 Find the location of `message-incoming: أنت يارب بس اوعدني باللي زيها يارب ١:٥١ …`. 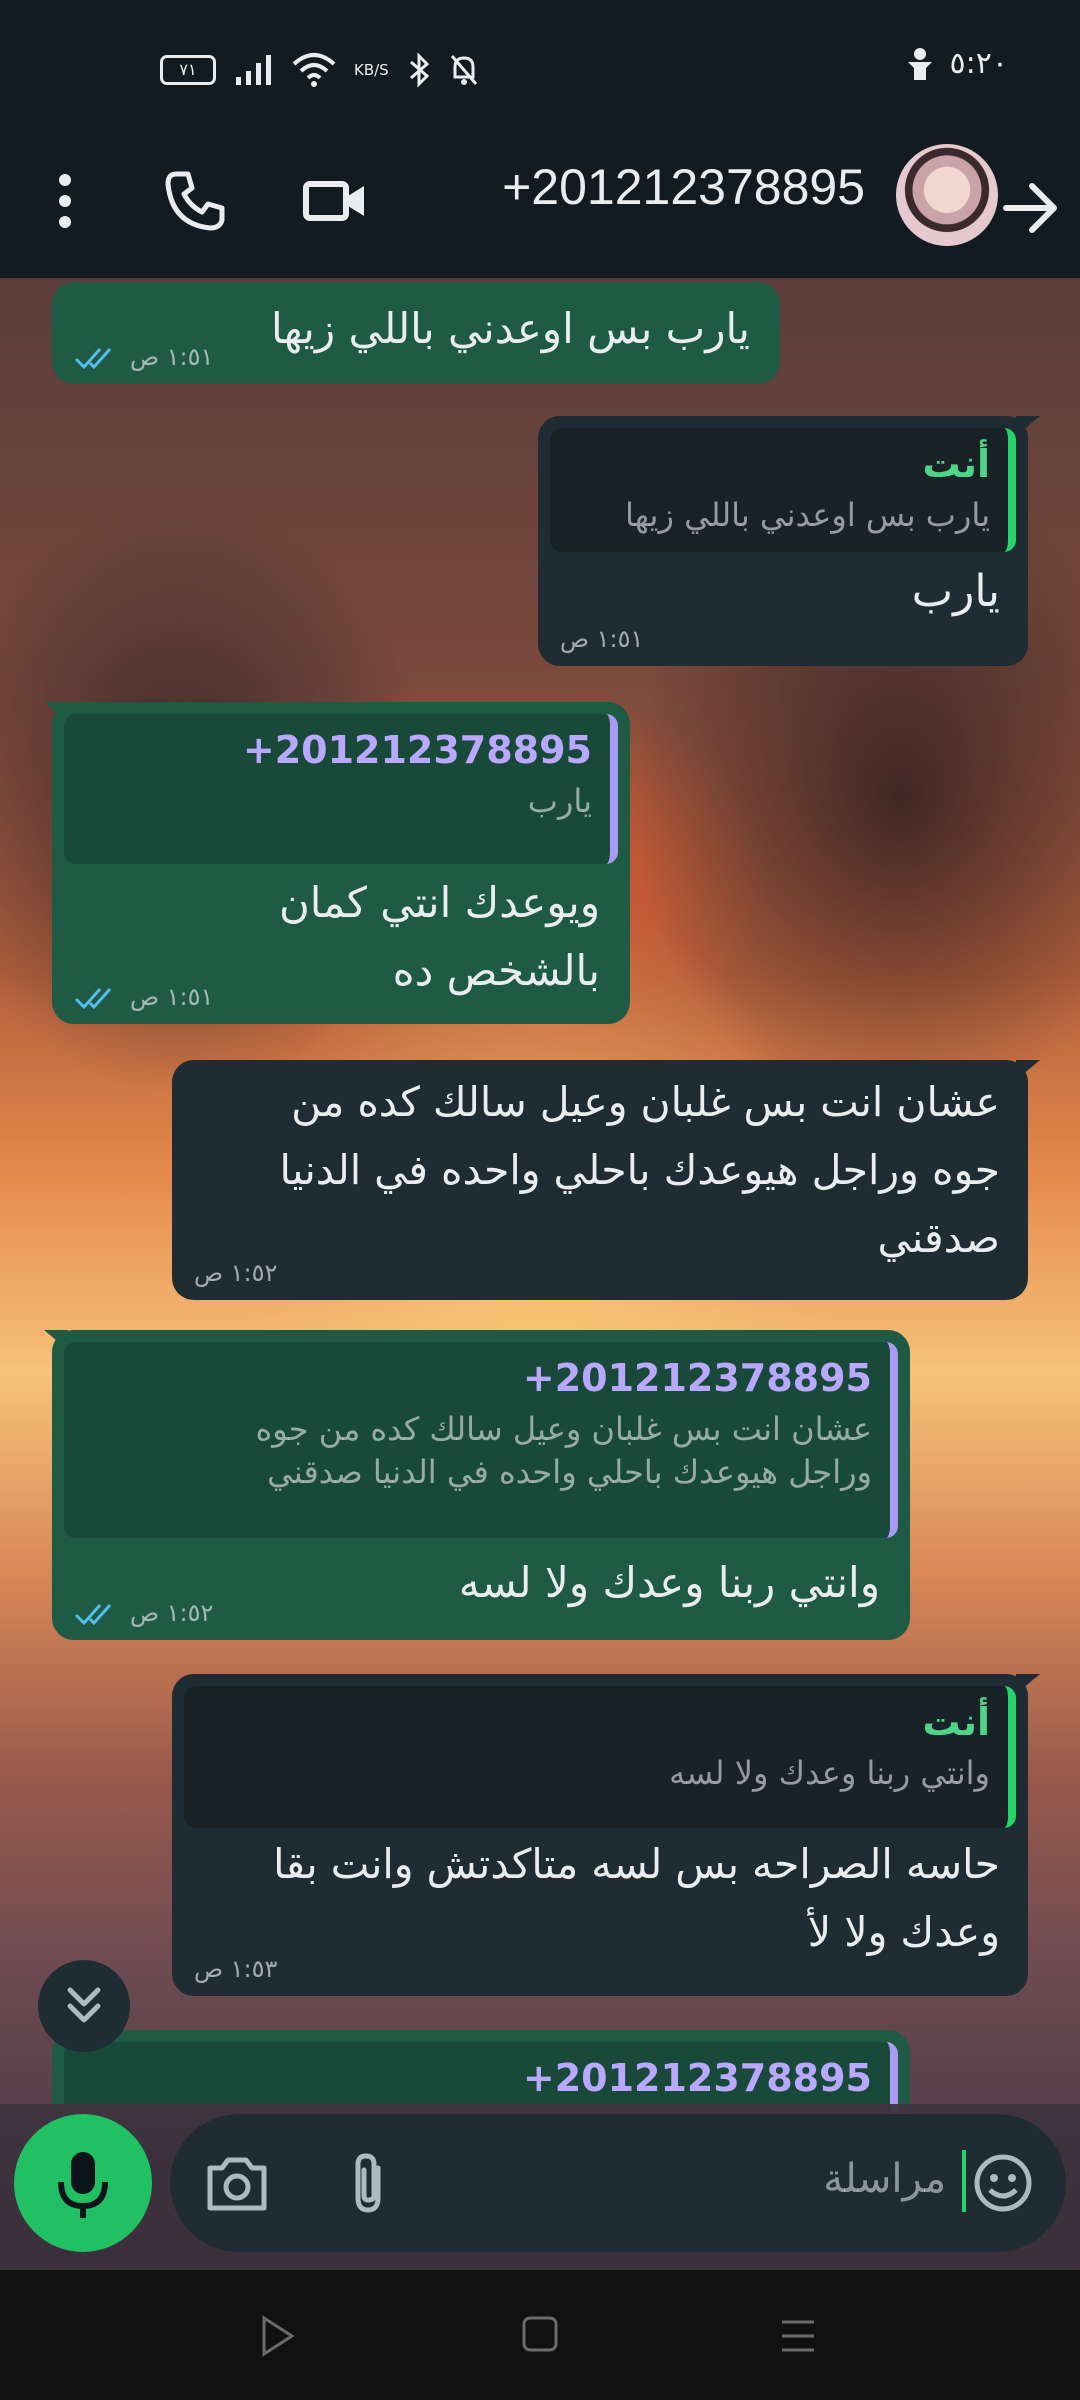

message-incoming: أنت يارب بس اوعدني باللي زيها يارب ١:٥١ … is located at coordinates (789, 541).